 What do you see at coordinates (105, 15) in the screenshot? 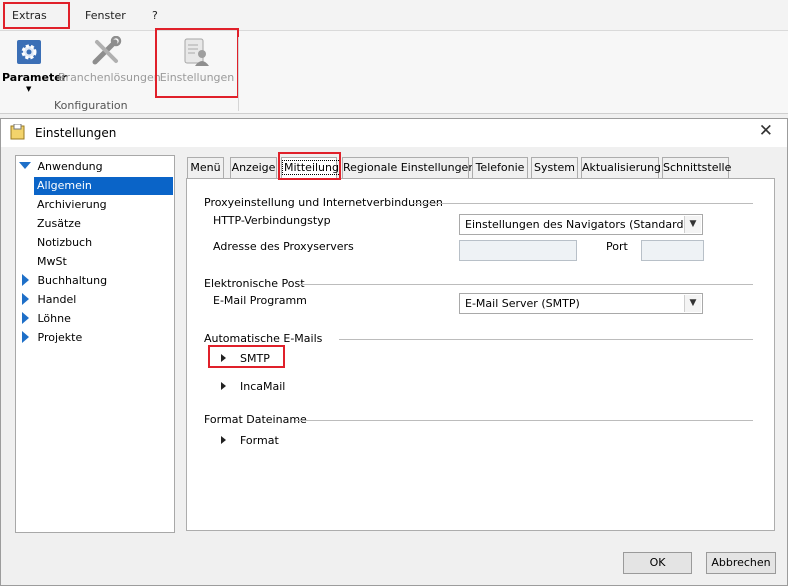
I see `menu-fenster: Fenster` at bounding box center [105, 15].